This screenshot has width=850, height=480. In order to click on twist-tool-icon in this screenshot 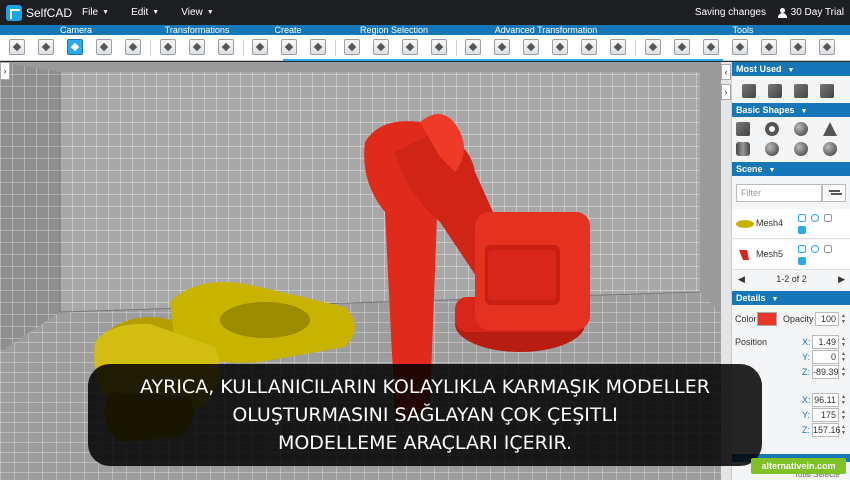, I will do `click(589, 47)`.